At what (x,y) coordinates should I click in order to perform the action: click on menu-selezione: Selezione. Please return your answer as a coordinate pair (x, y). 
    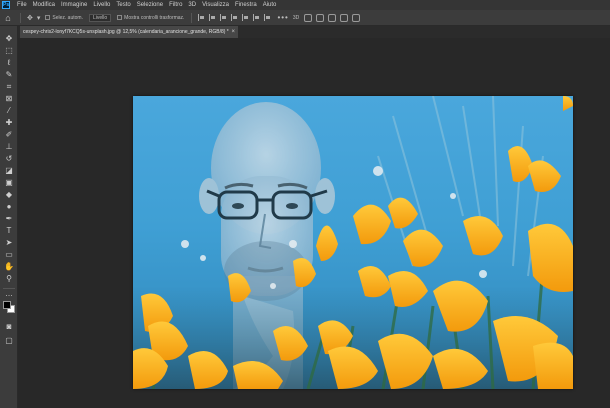
    Looking at the image, I should click on (150, 5).